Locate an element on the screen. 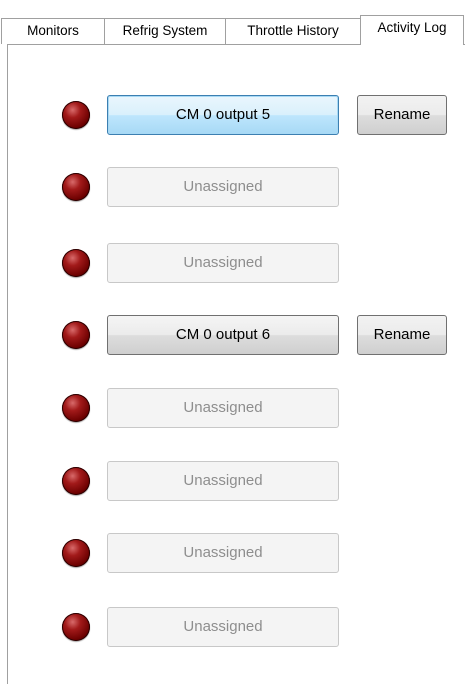  tab-refrig-system: Refrig System is located at coordinates (165, 31).